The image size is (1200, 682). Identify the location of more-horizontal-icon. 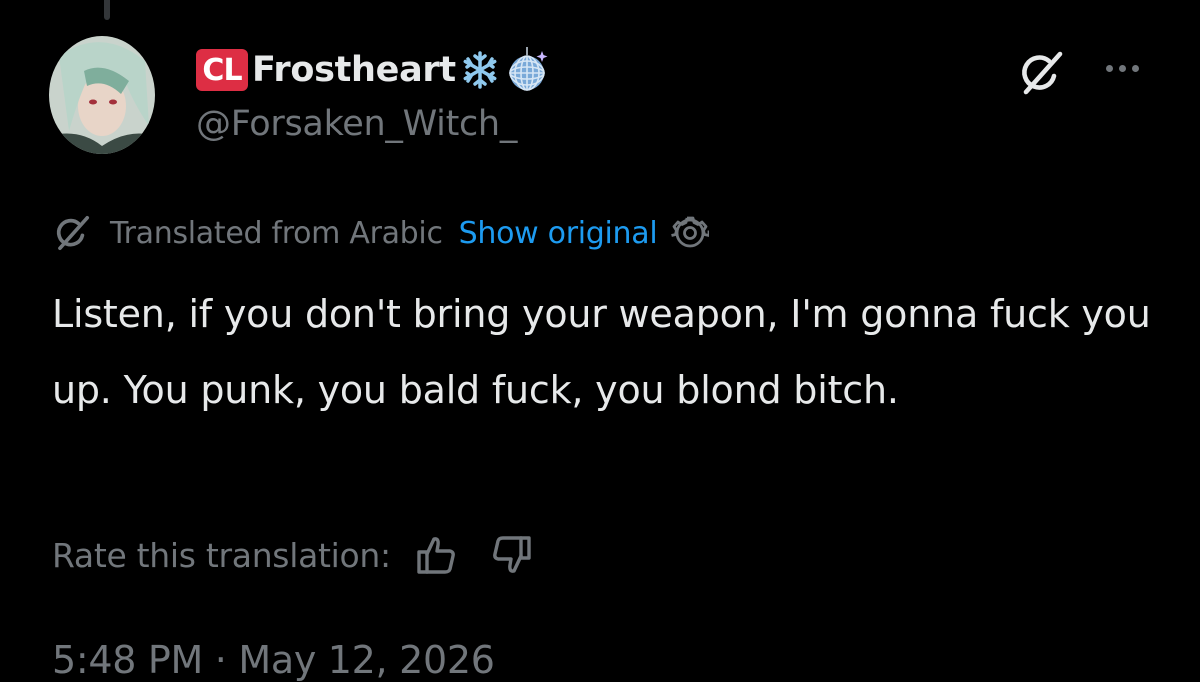
(1109, 68).